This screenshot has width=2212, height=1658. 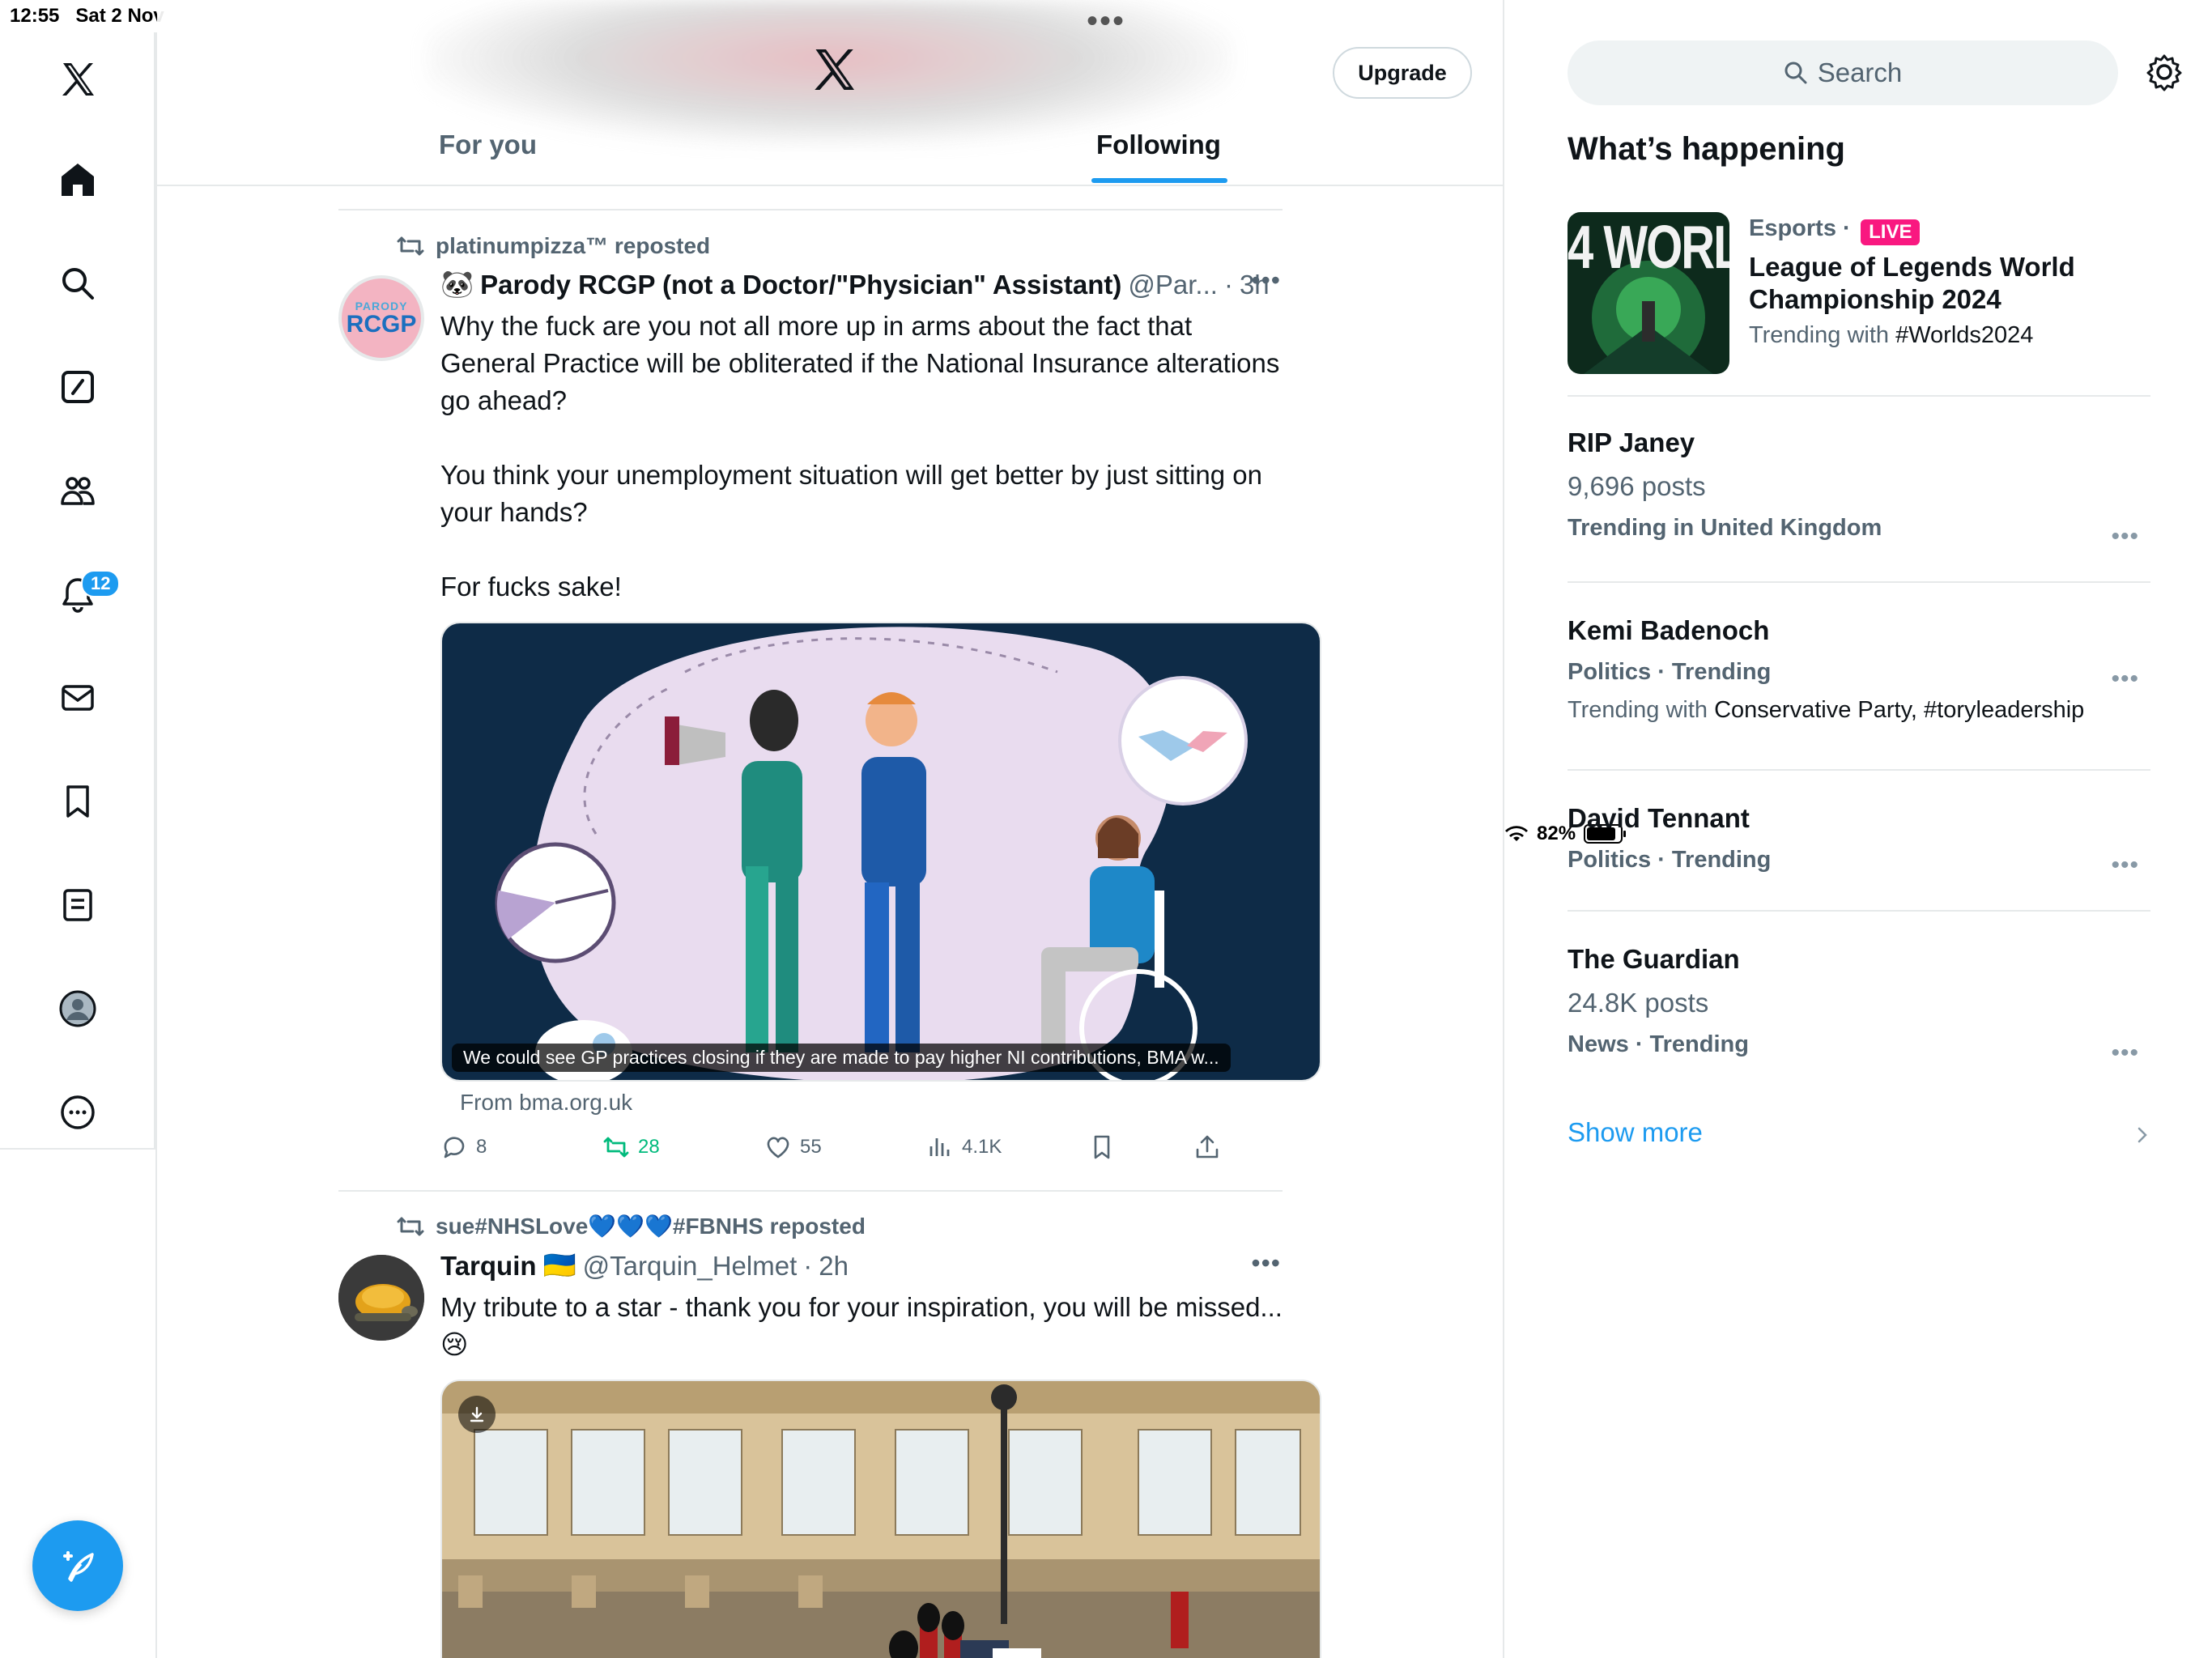 I want to click on active-tab-indicator, so click(x=1159, y=180).